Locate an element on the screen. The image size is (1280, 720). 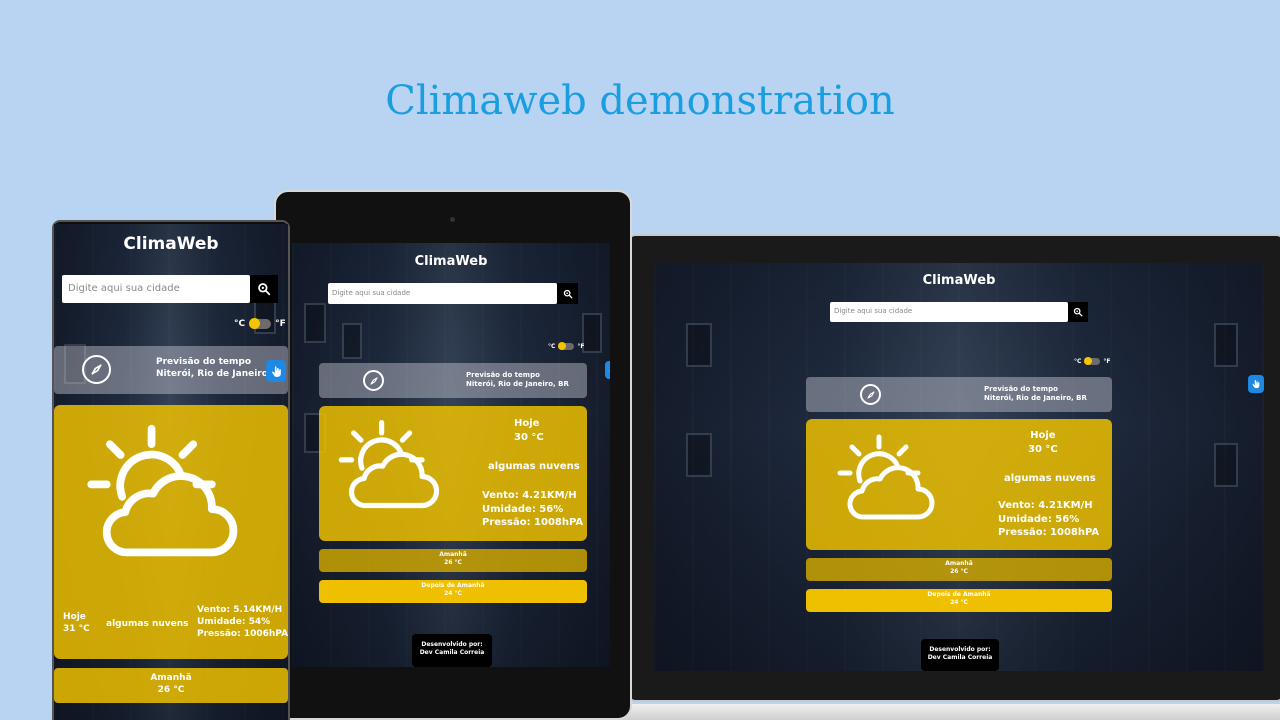
today-temp: 31 °C is located at coordinates (76, 629).